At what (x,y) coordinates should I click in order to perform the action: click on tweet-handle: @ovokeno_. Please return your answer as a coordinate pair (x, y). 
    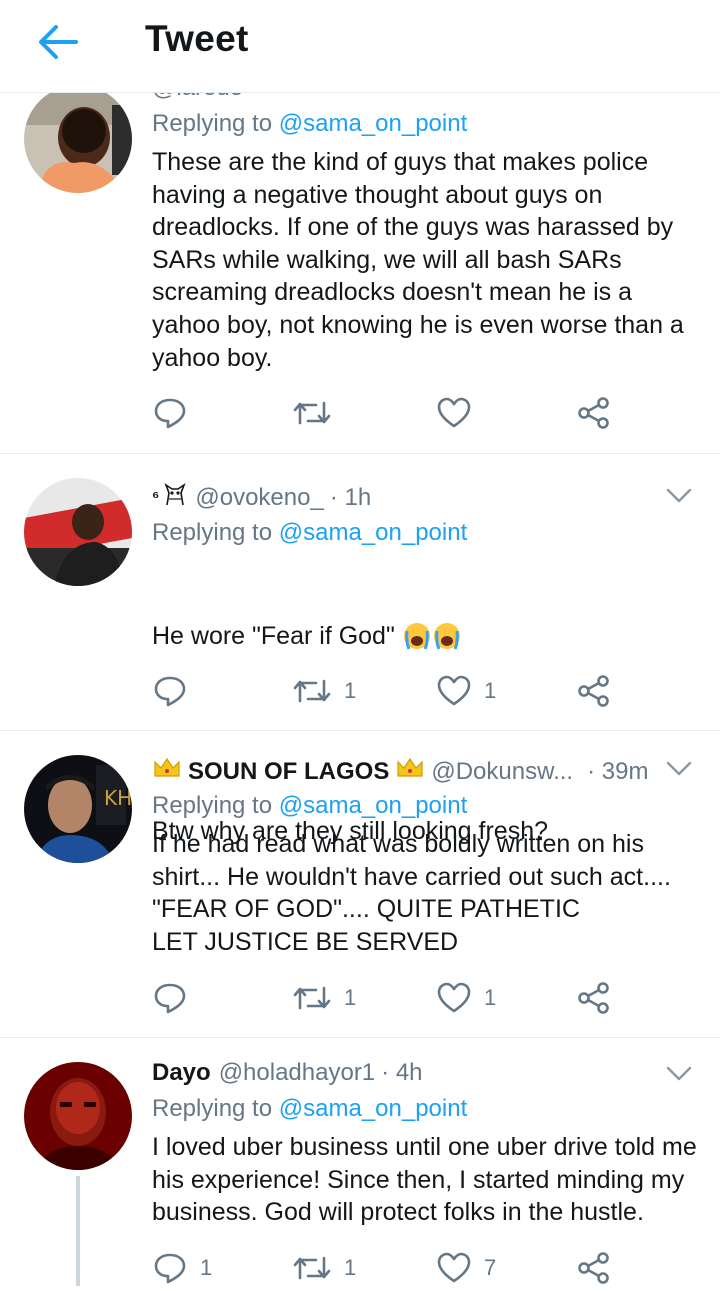
    Looking at the image, I should click on (259, 498).